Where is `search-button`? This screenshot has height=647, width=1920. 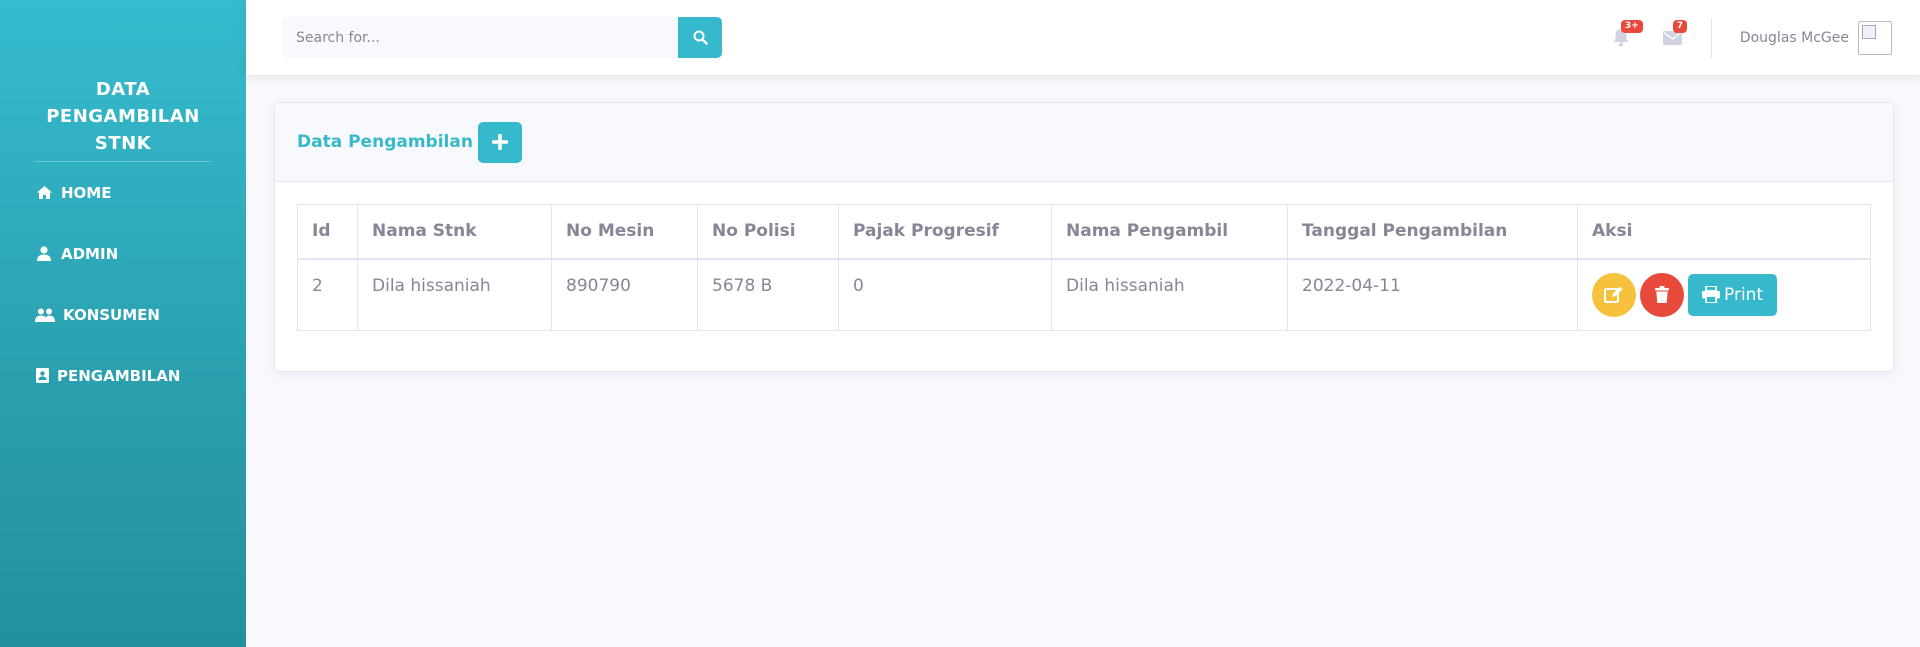
search-button is located at coordinates (700, 37).